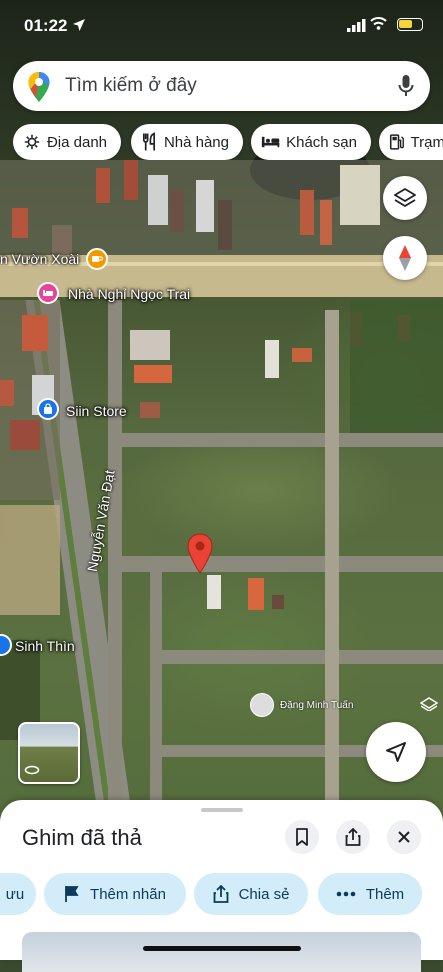  I want to click on chip-label: Khách sạn, so click(321, 142).